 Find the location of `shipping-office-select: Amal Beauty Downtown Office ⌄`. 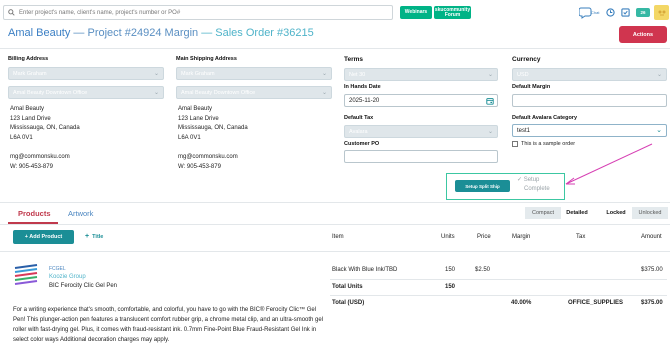

shipping-office-select: Amal Beauty Downtown Office ⌄ is located at coordinates (254, 92).